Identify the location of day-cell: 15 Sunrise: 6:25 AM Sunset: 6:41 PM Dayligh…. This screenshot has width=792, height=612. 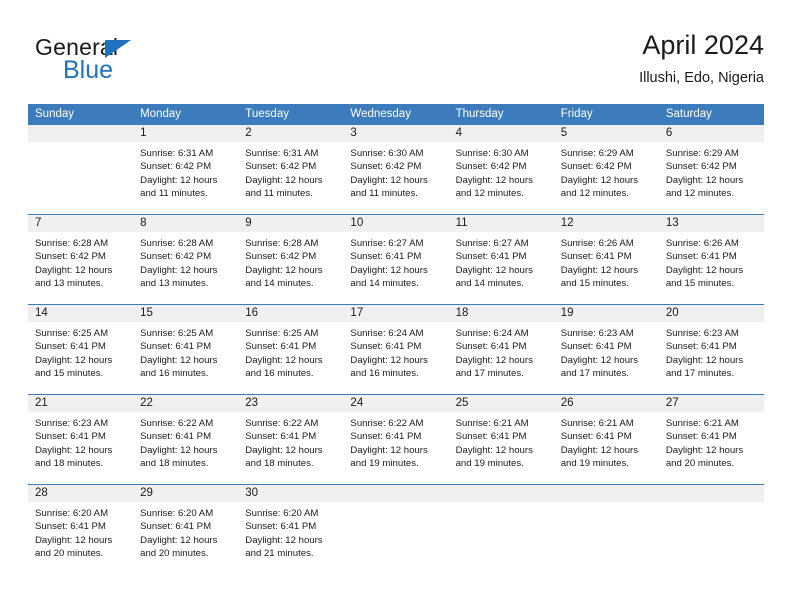
(186, 349).